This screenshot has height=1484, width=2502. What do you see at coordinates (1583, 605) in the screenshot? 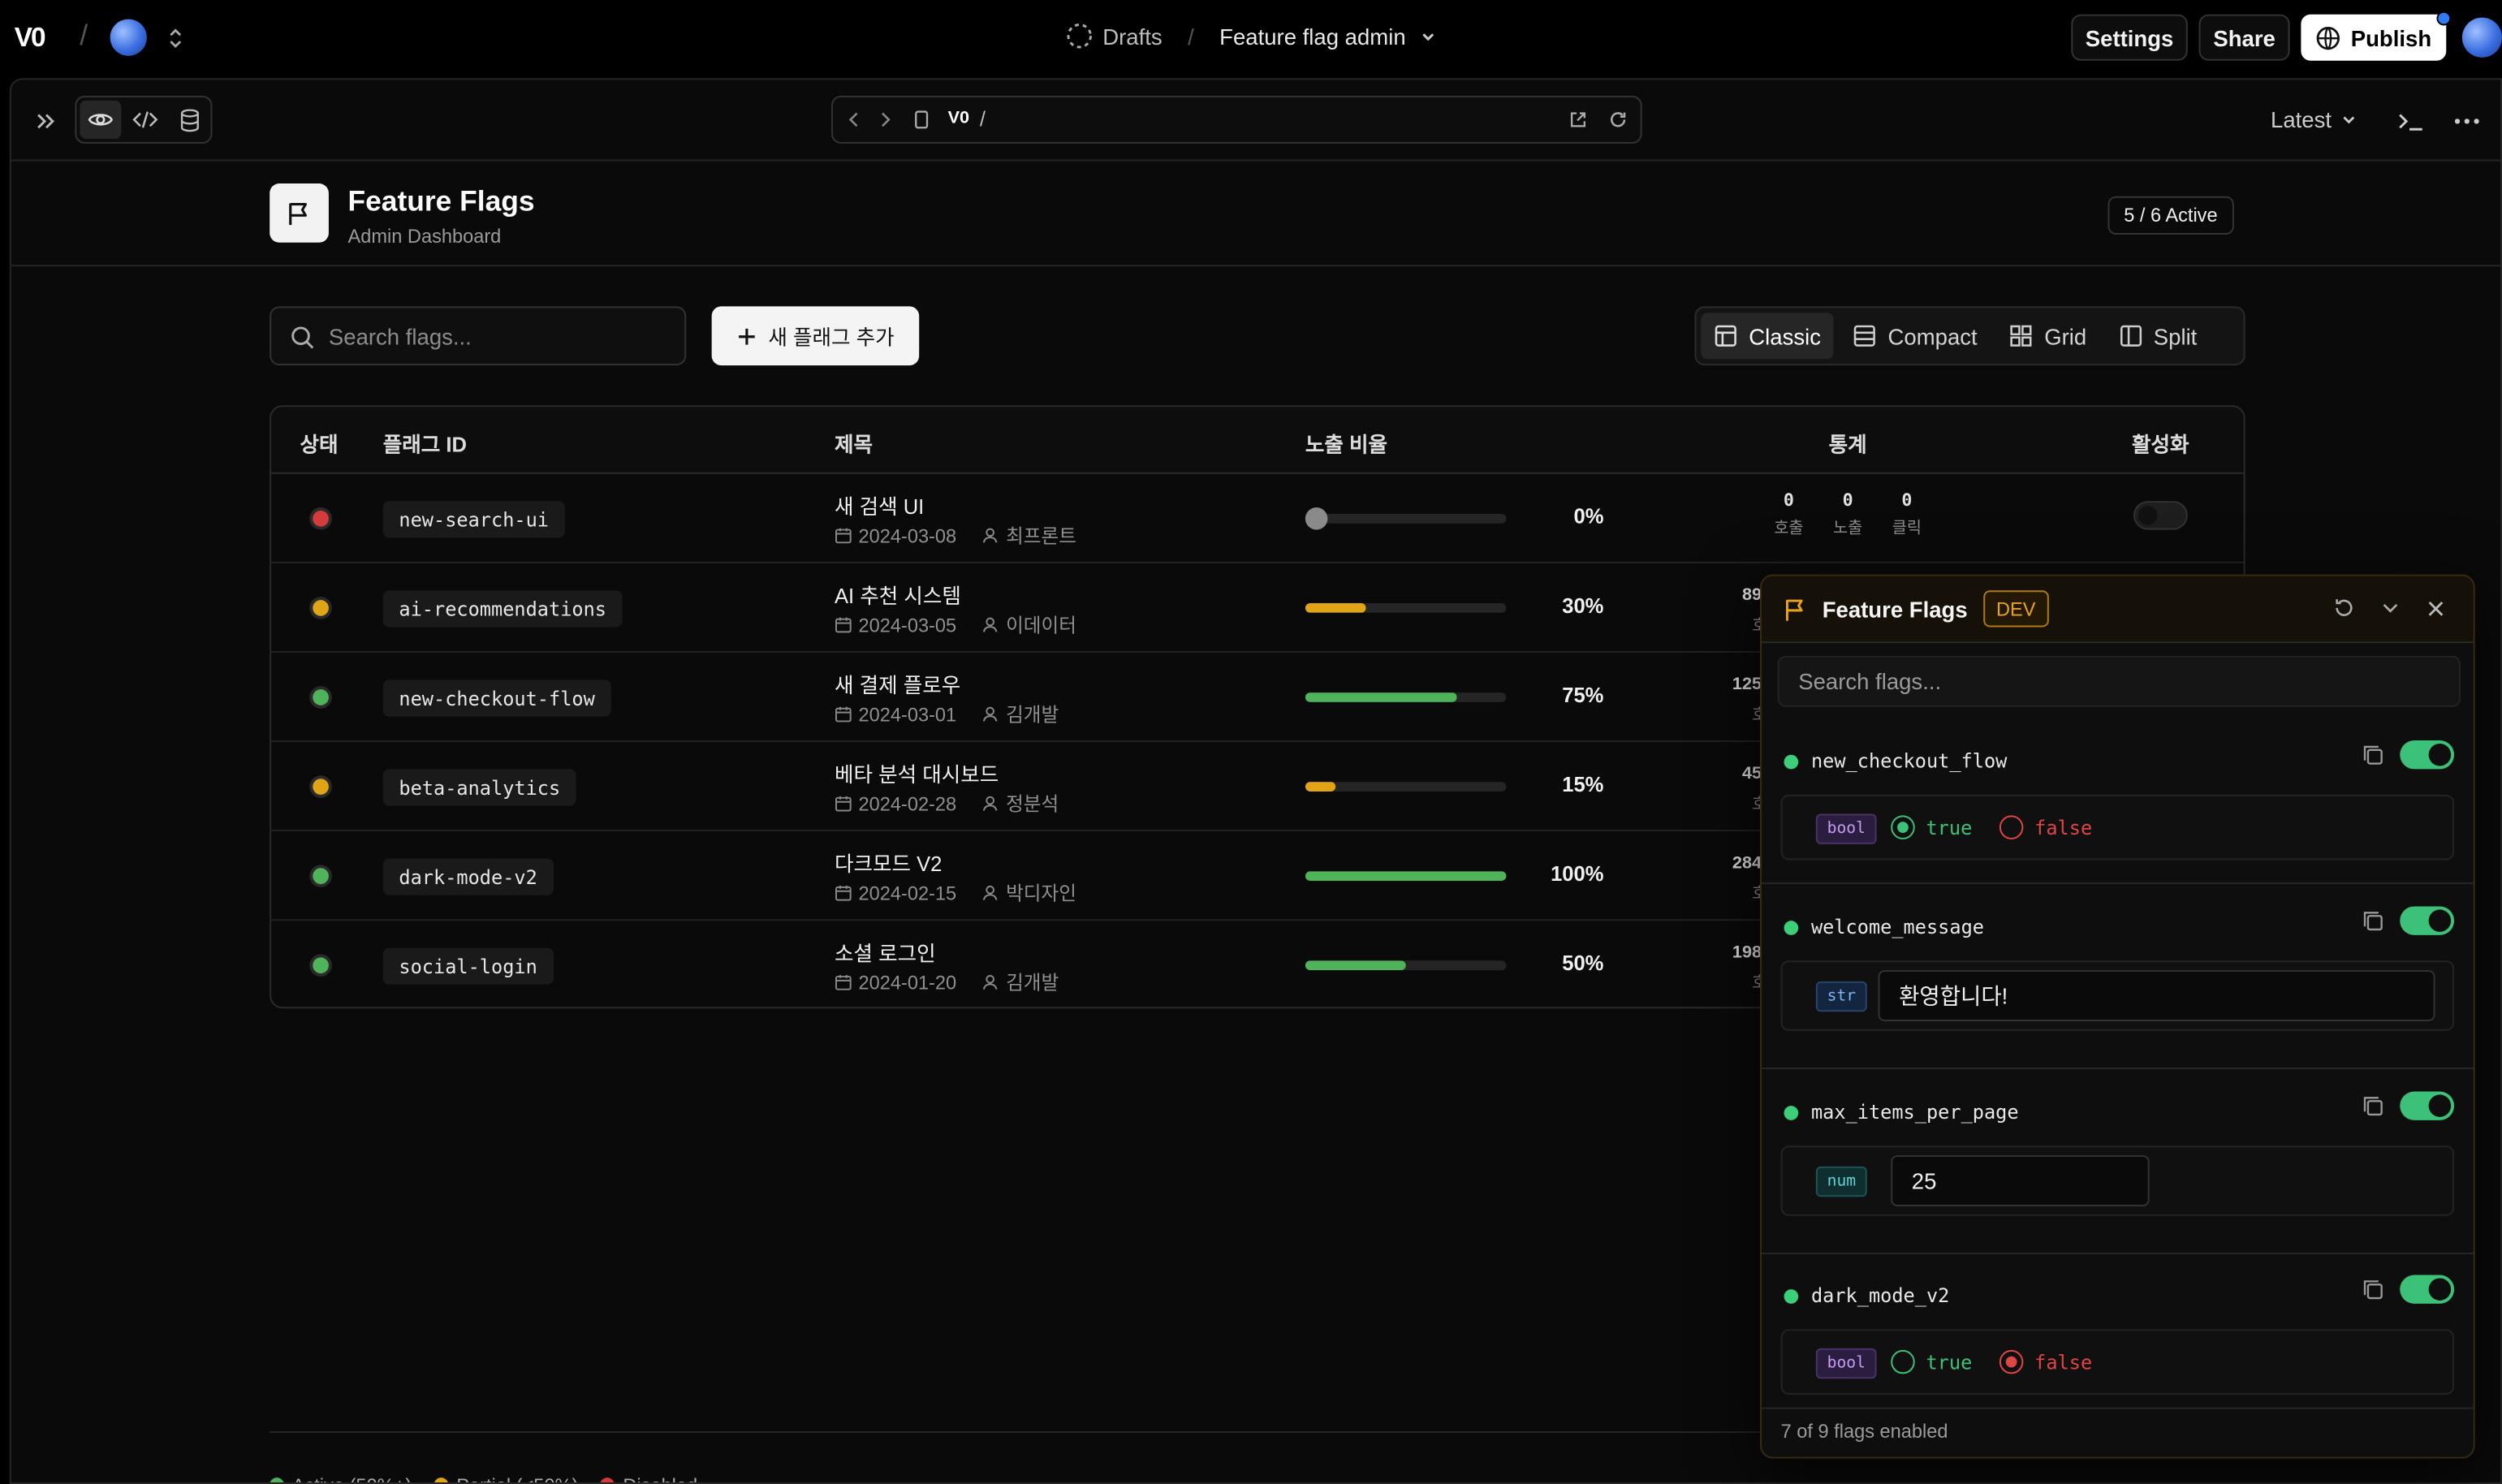
I see `rollout-percent: 30%` at bounding box center [1583, 605].